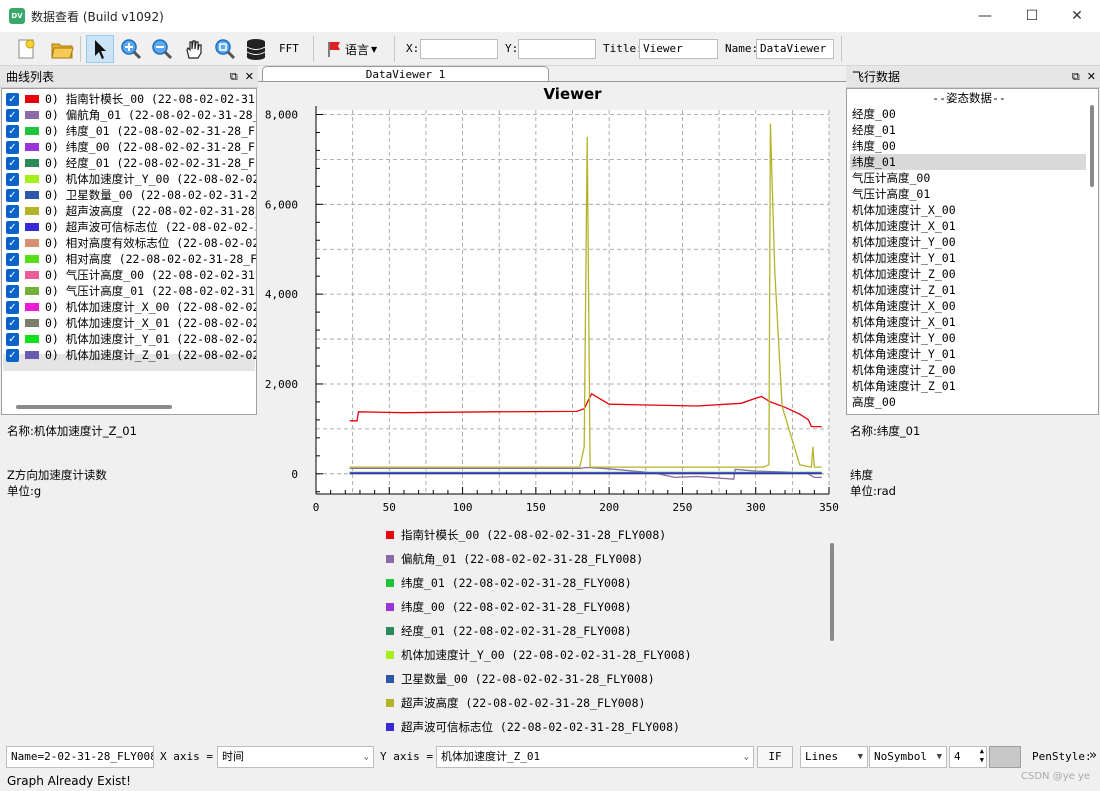  What do you see at coordinates (968, 386) in the screenshot?
I see `flight-list-item: 机体角速度计_Z_01` at bounding box center [968, 386].